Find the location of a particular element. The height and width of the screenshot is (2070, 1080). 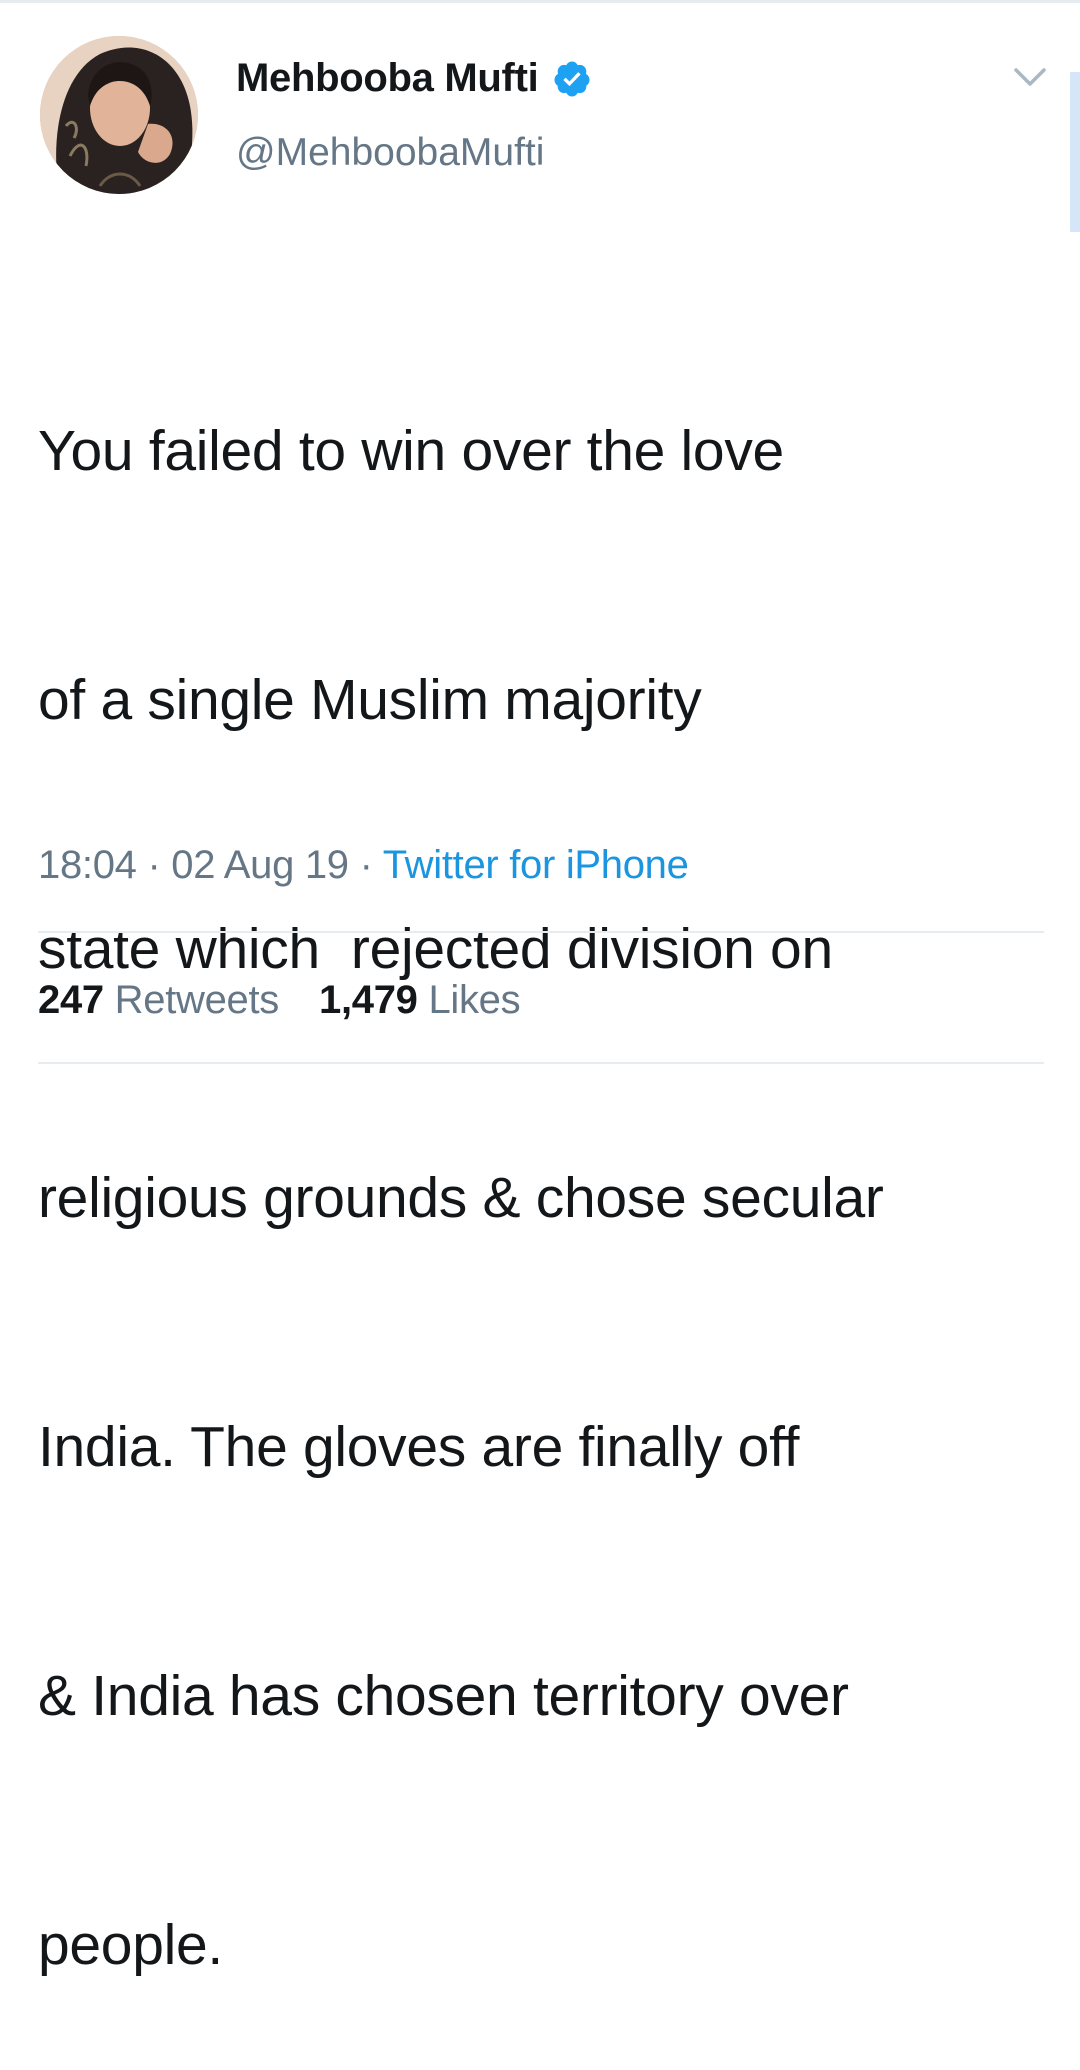

tweet-line: India. The gloves are finally off is located at coordinates (419, 1447).